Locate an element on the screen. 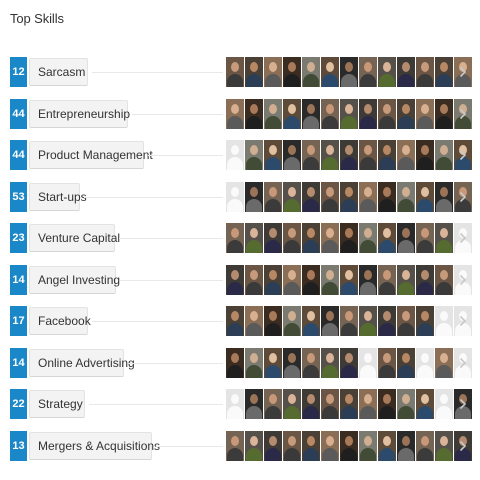 Image resolution: width=480 pixels, height=480 pixels. skill-row: 44 Product Management is located at coordinates (240, 155).